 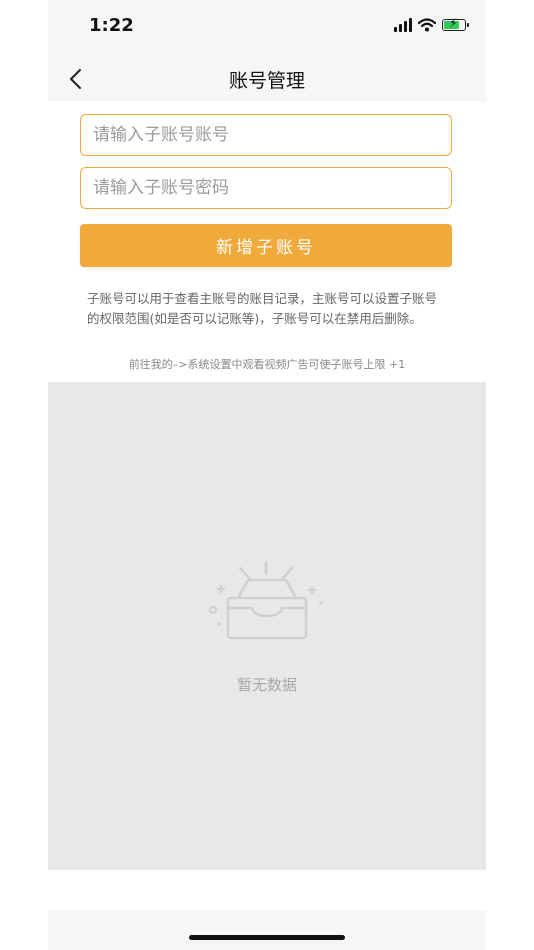 What do you see at coordinates (267, 937) in the screenshot?
I see `home-indicator` at bounding box center [267, 937].